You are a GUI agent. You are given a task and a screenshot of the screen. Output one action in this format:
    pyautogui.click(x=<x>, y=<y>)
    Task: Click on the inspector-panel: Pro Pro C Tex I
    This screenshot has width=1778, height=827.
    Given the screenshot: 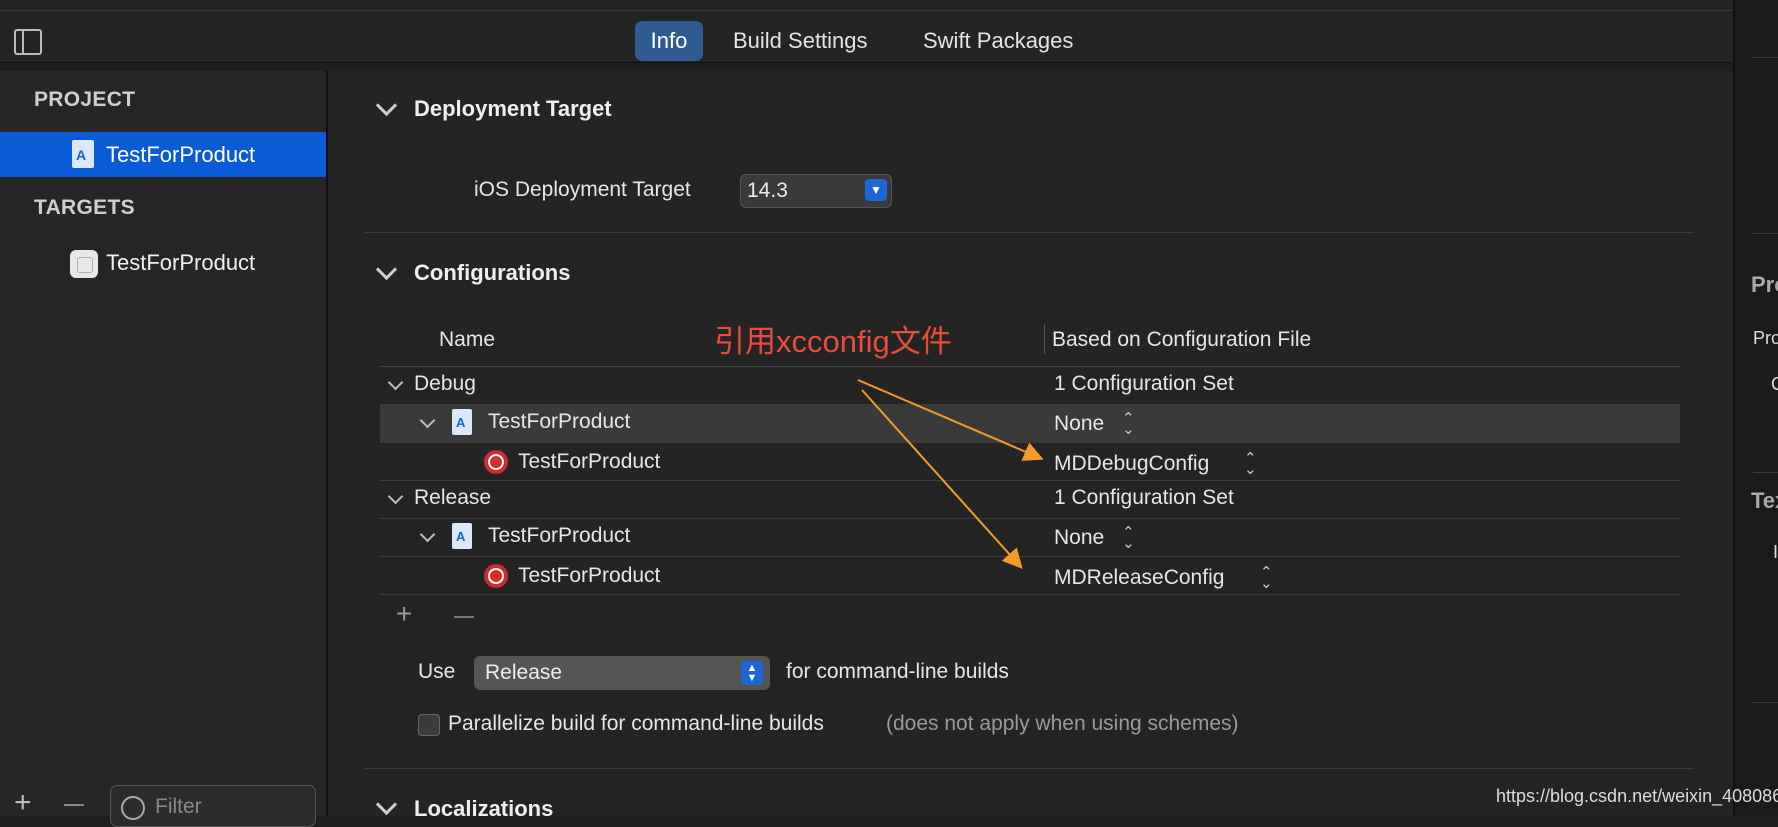 What is the action you would take?
    pyautogui.click(x=1755, y=408)
    